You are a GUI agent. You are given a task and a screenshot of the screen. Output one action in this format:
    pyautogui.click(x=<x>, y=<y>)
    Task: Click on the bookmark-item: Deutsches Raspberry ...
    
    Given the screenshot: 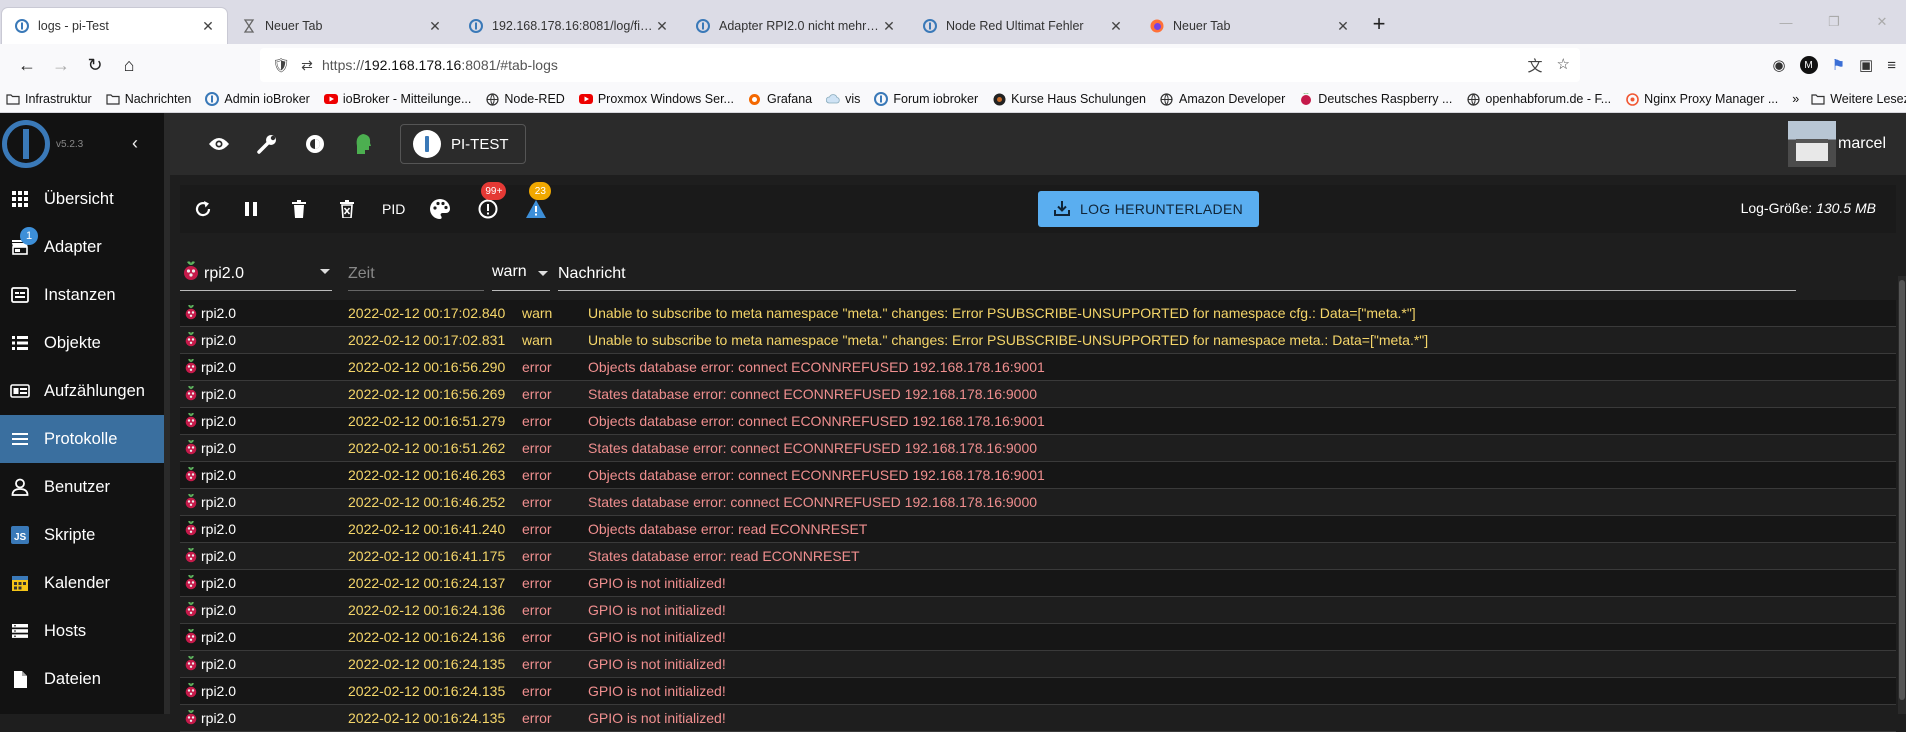 What is the action you would take?
    pyautogui.click(x=1375, y=99)
    